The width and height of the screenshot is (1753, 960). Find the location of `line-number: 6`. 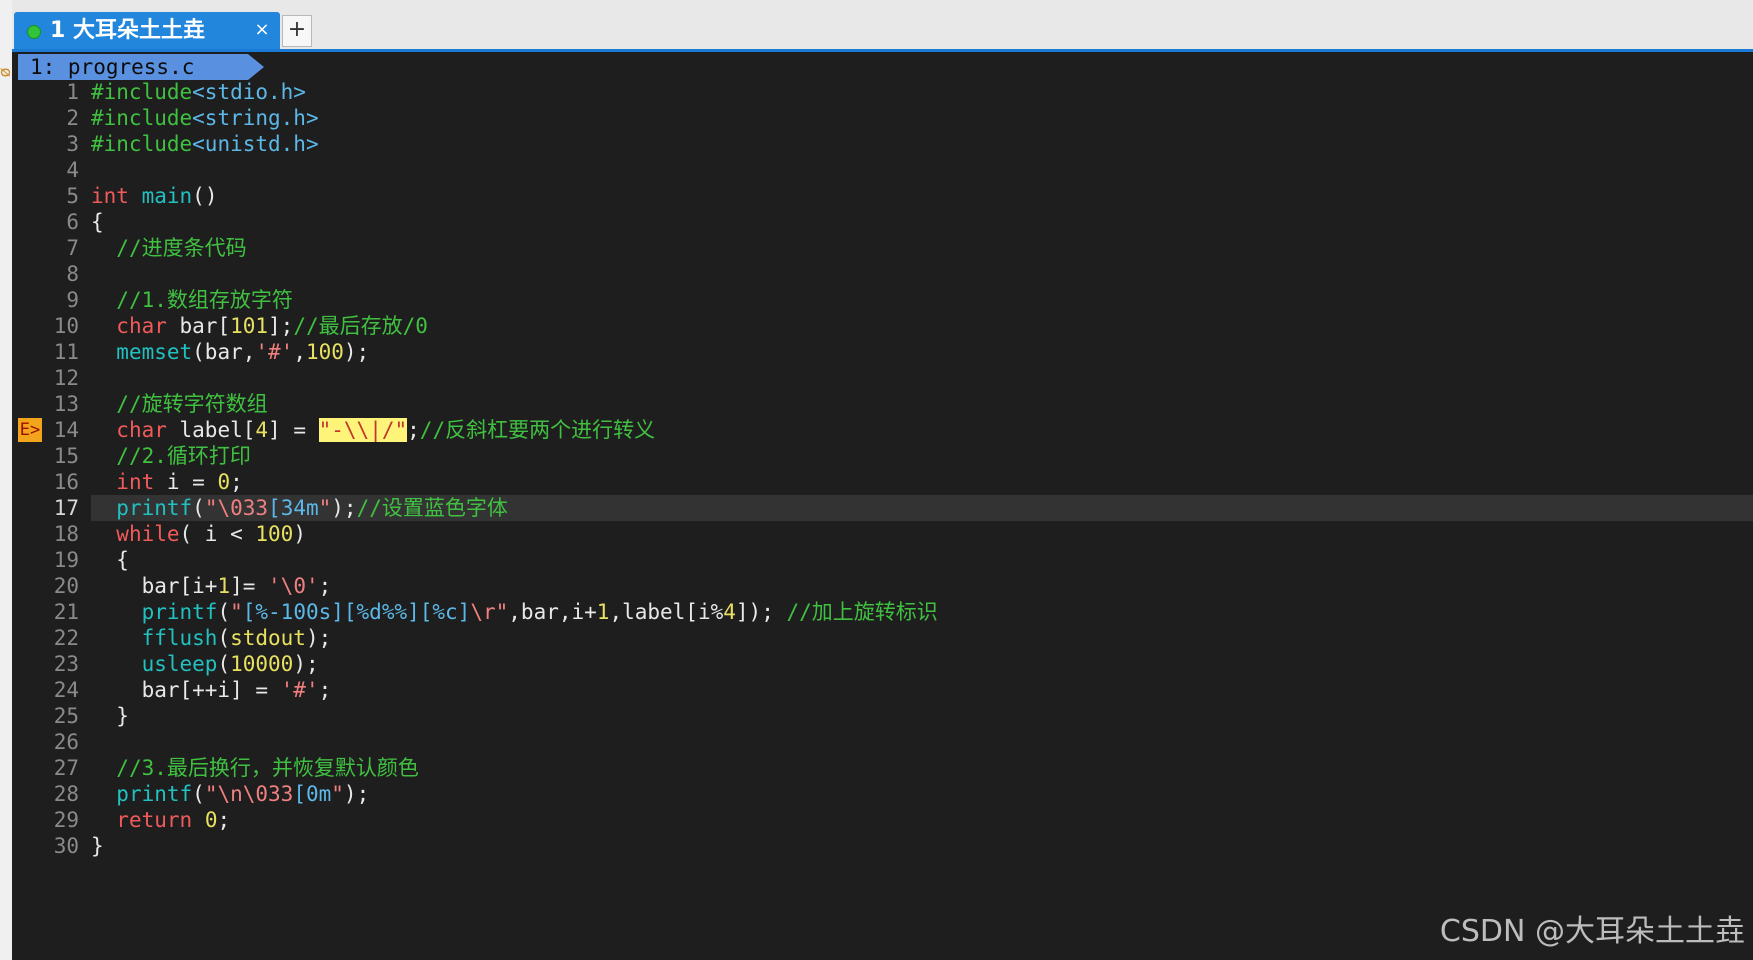

line-number: 6 is located at coordinates (72, 222).